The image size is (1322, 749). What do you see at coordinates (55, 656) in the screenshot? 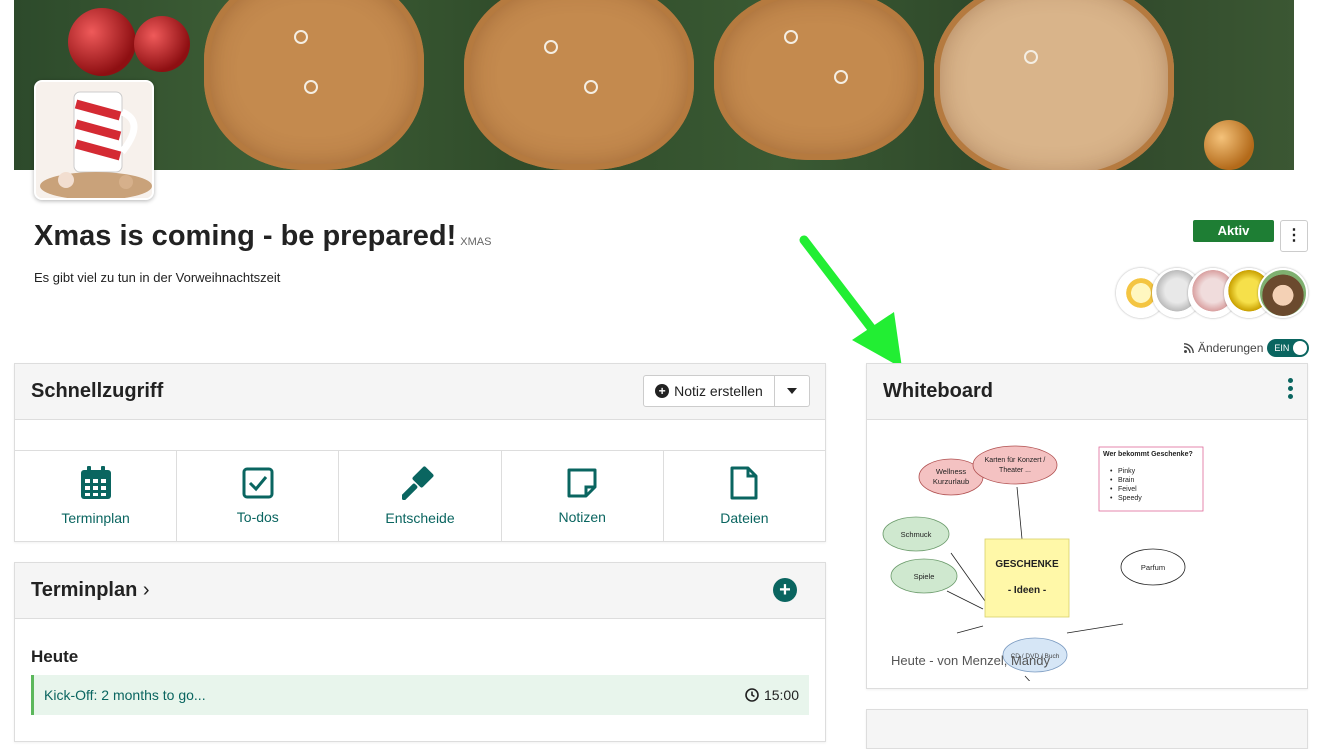
I see `schedule-day-heading: Heute` at bounding box center [55, 656].